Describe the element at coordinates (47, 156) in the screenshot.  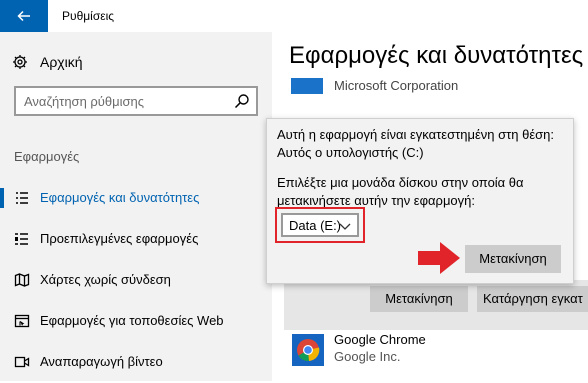
I see `section-label: Εφαρμογές` at that location.